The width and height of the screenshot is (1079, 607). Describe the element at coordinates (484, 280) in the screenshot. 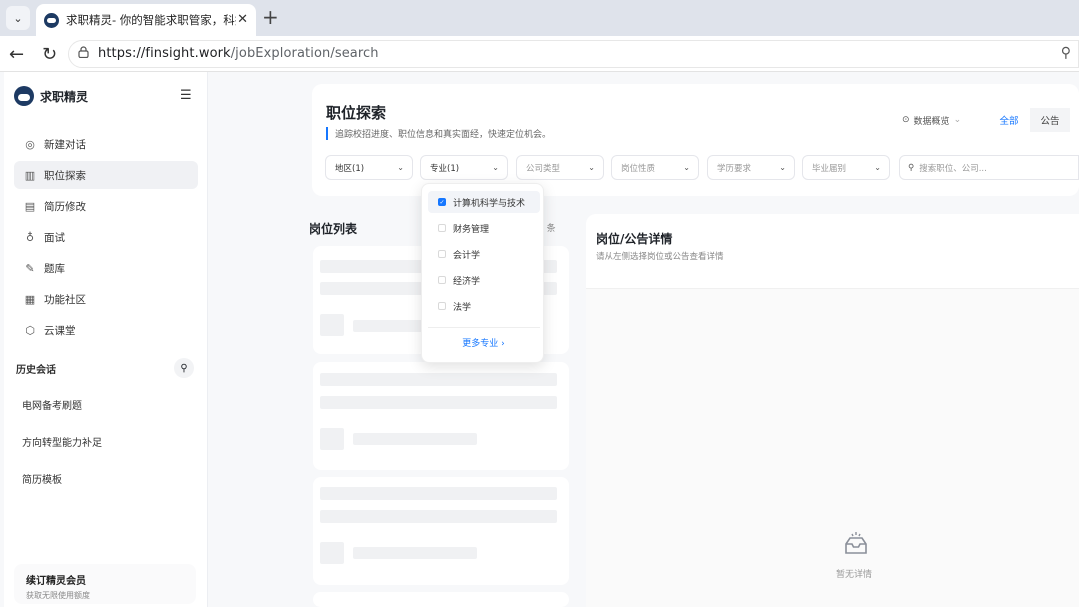

I see `major-option: 经济学` at that location.